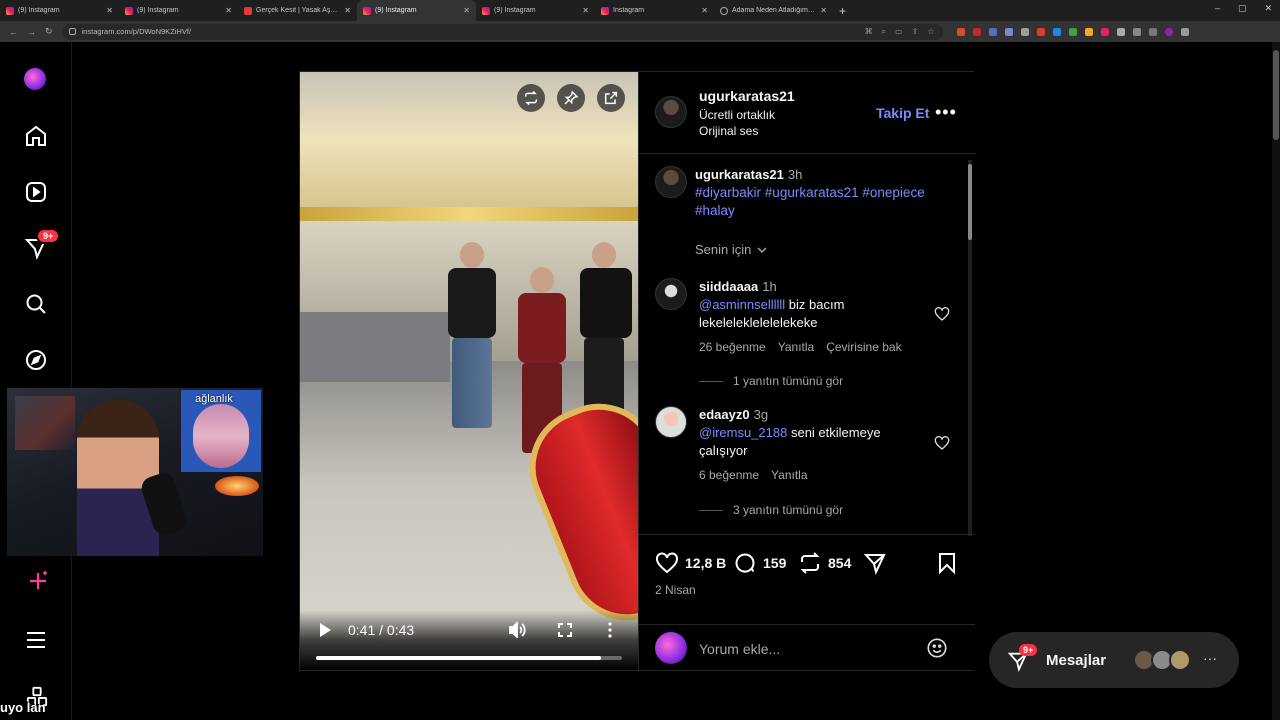 Image resolution: width=1280 pixels, height=720 pixels. I want to click on save-button, so click(950, 563).